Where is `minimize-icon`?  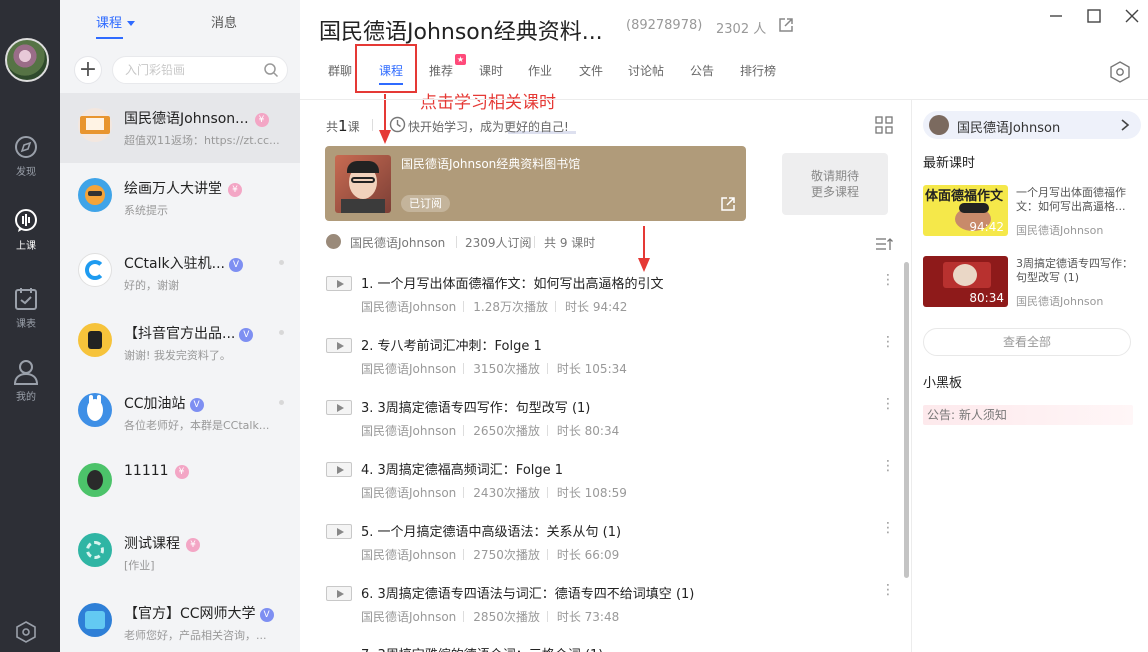
minimize-icon is located at coordinates (1056, 16).